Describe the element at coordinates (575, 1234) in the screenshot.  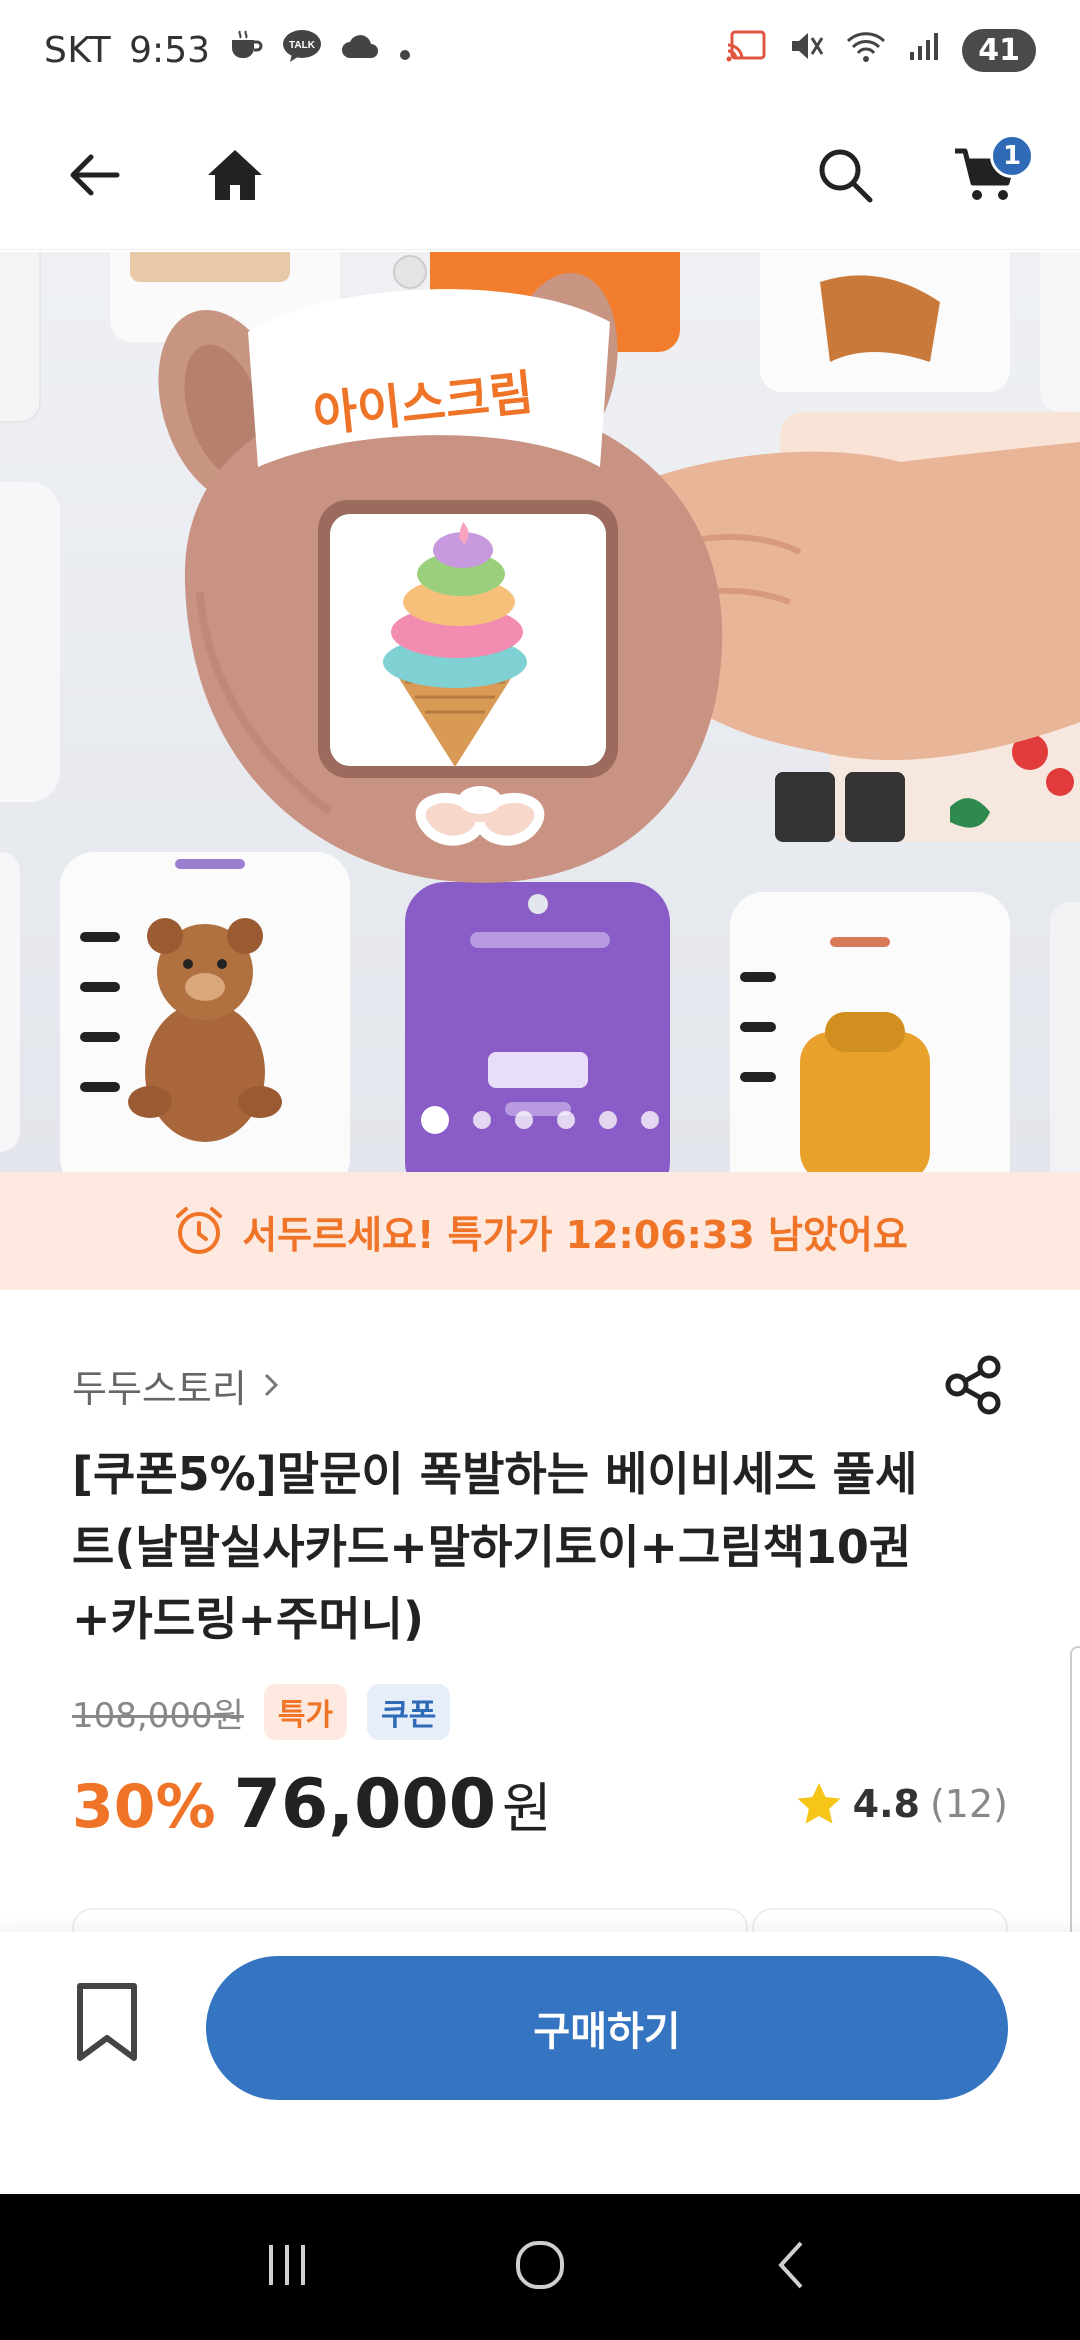
I see `sale-countdown-text: 서두르세요! 특가가 12:06:33 남았어요` at that location.